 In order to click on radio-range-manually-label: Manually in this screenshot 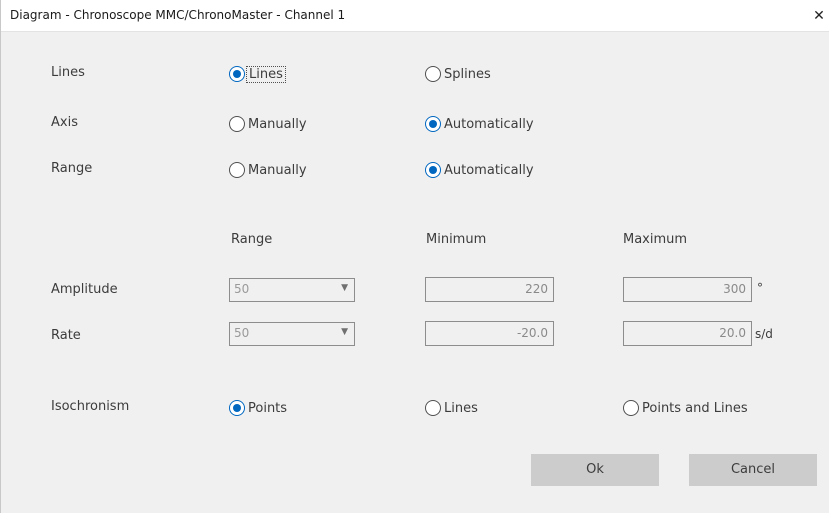, I will do `click(277, 170)`.